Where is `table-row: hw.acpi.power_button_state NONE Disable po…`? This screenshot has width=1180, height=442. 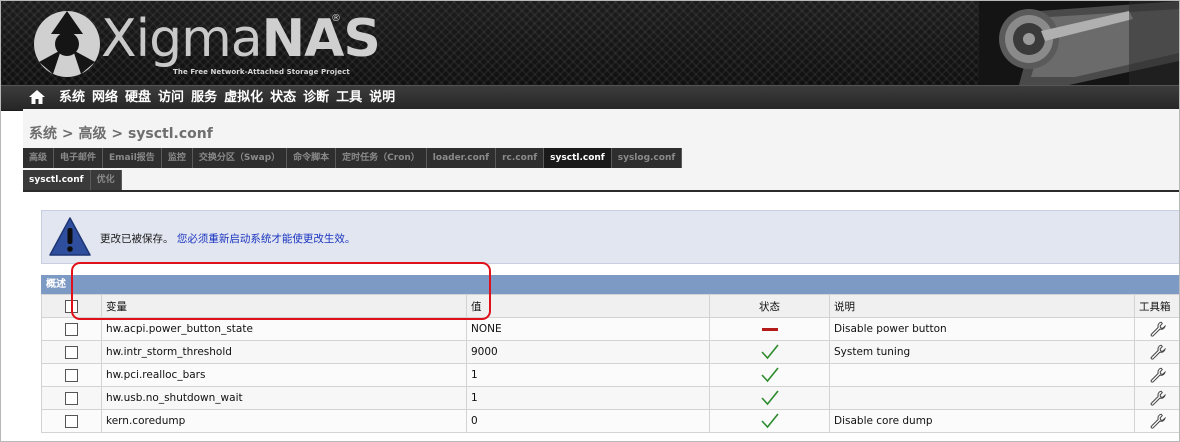 table-row: hw.acpi.power_button_state NONE Disable po… is located at coordinates (610, 329).